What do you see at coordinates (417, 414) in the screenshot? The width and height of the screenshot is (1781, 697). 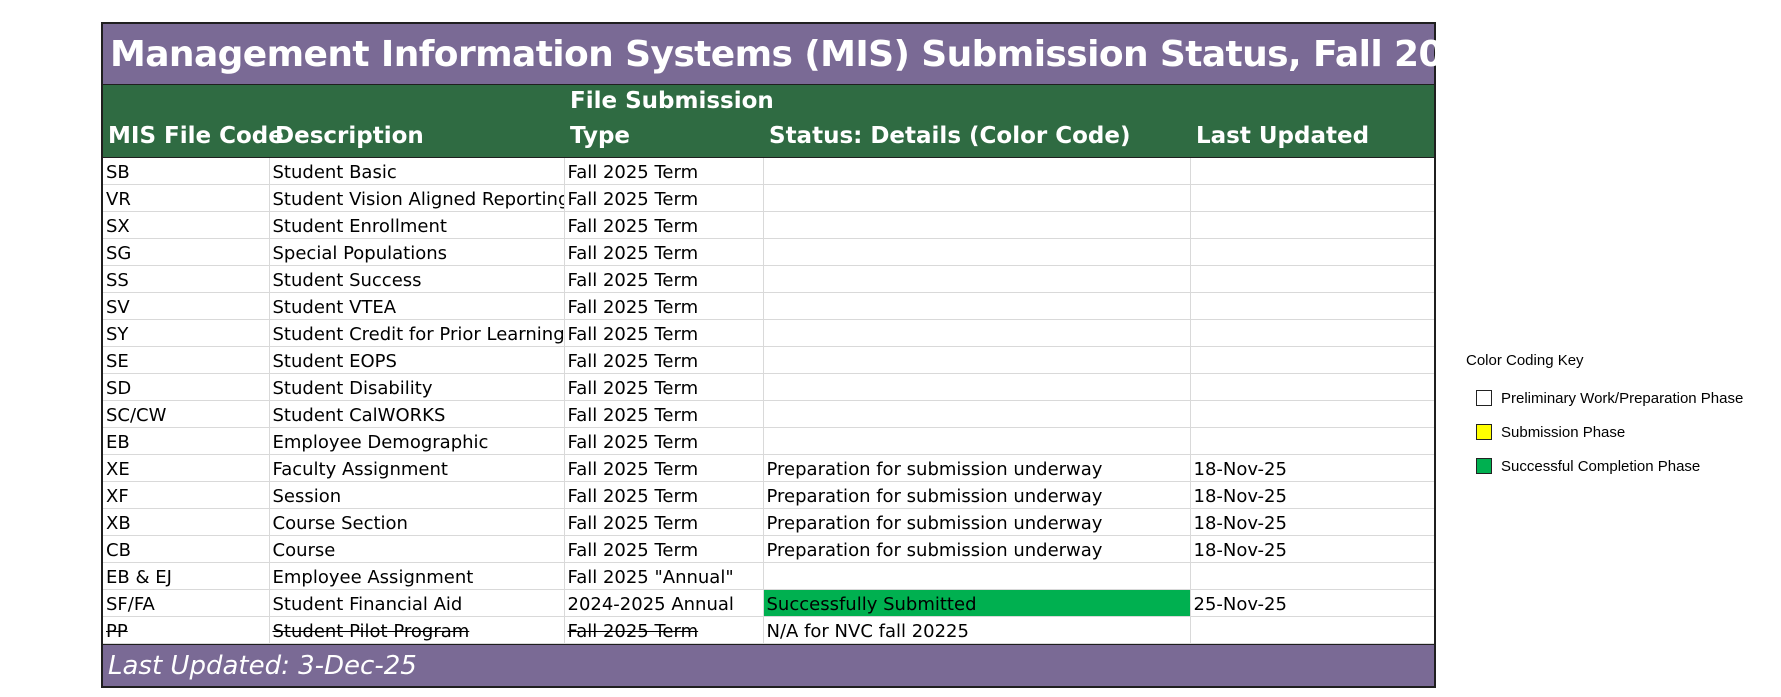 I see `cell-description: Student CalWORKS` at bounding box center [417, 414].